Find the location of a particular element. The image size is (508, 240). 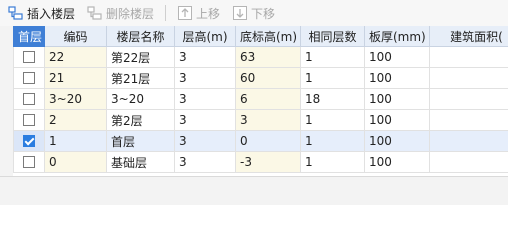

move-down-button: 下移 is located at coordinates (253, 13).